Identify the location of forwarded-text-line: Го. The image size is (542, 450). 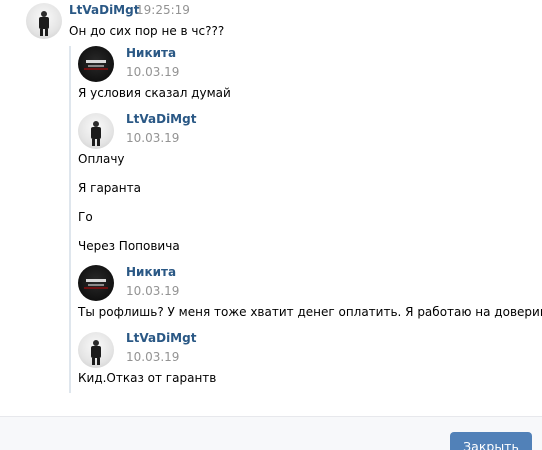
(85, 217).